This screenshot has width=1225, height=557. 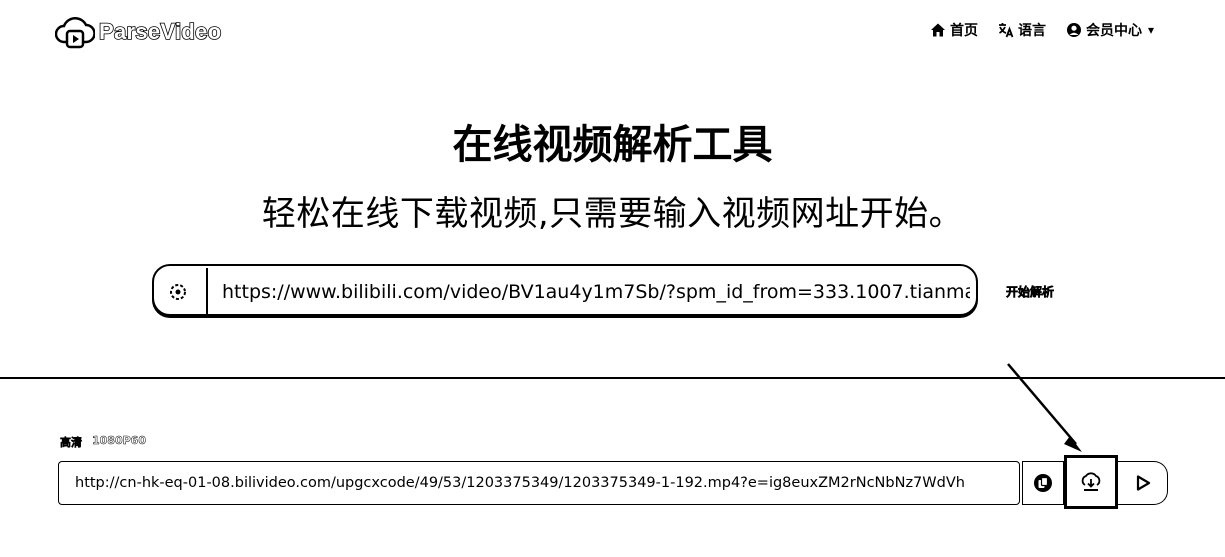 I want to click on quality-label: 高清, so click(x=71, y=443).